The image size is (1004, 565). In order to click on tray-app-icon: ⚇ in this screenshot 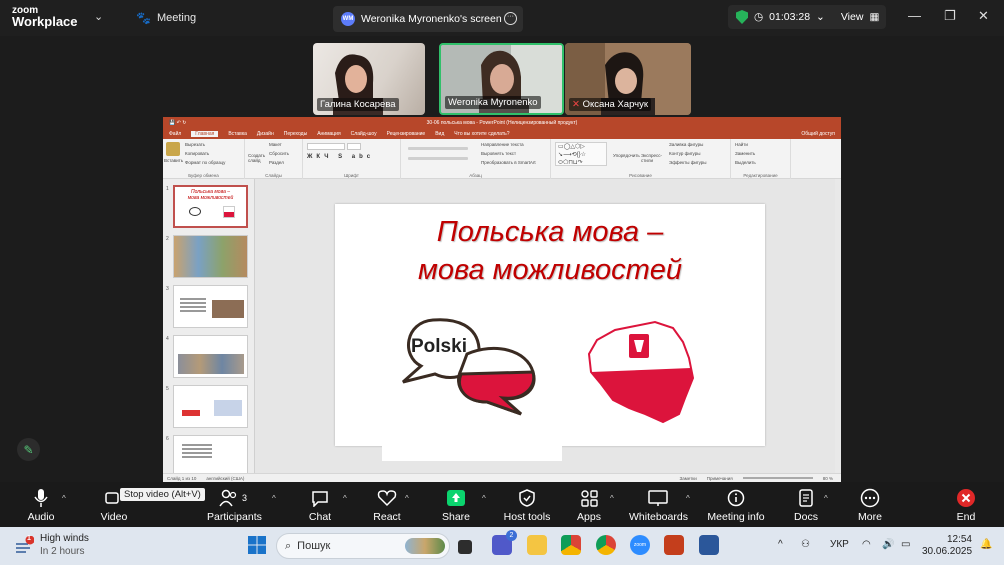, I will do `click(805, 544)`.